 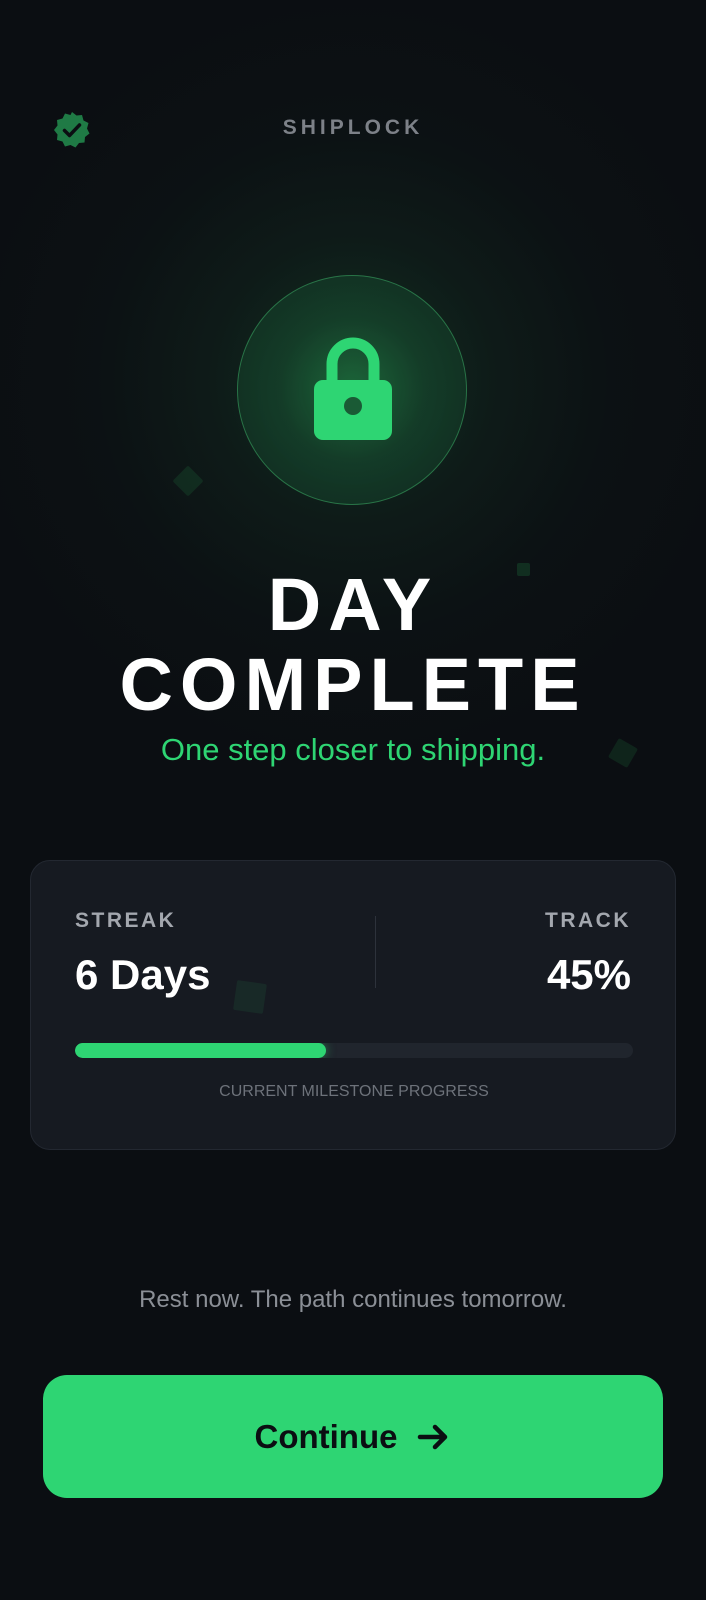 I want to click on progress-caption: CURRENT MILESTONE PROGRESS, so click(x=354, y=1091).